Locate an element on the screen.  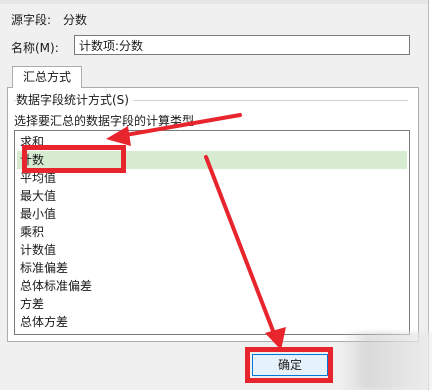
list-item: 计数值 is located at coordinates (212, 250).